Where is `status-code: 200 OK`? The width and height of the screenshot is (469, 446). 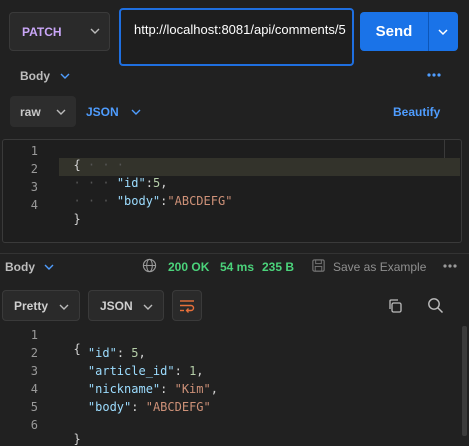
status-code: 200 OK is located at coordinates (188, 267).